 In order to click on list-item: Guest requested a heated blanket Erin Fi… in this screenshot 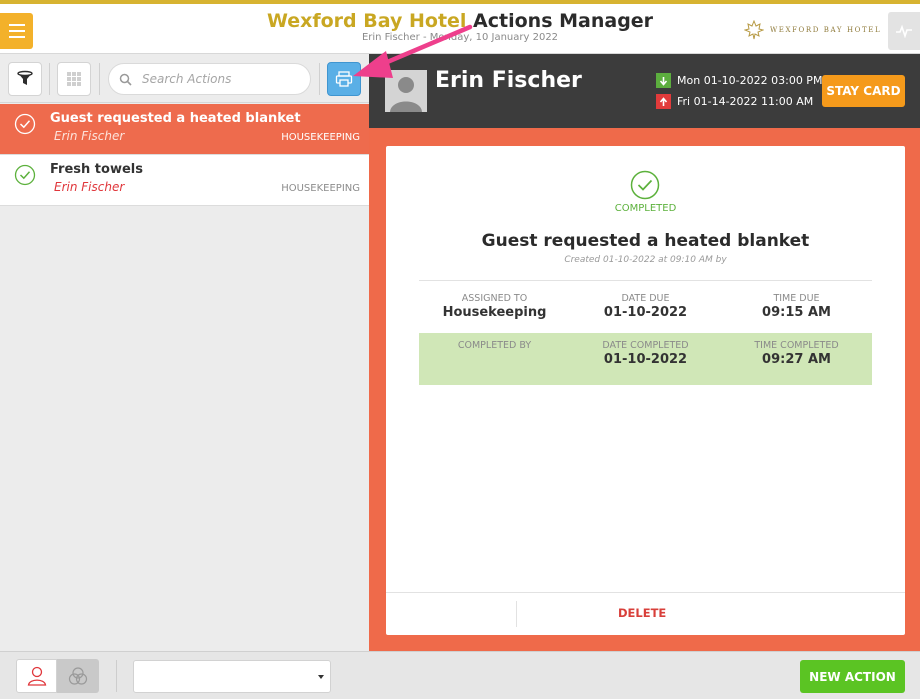, I will do `click(184, 129)`.